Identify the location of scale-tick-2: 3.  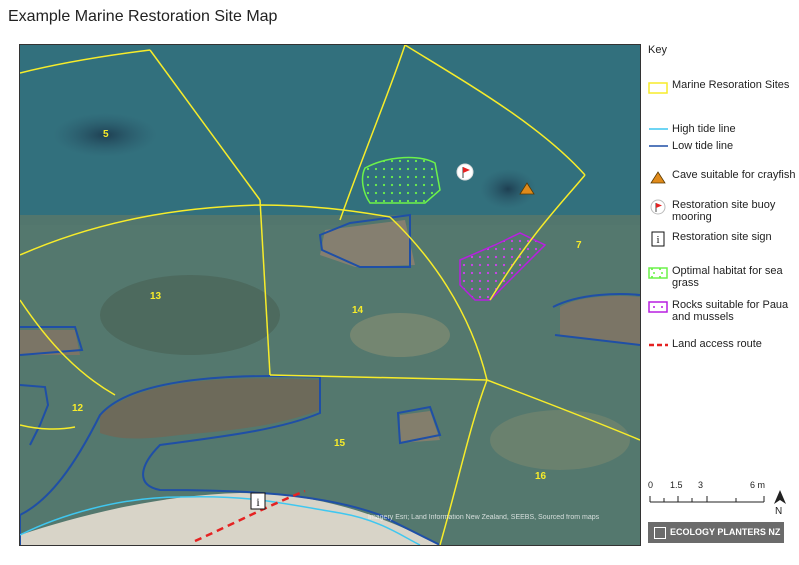
(701, 485).